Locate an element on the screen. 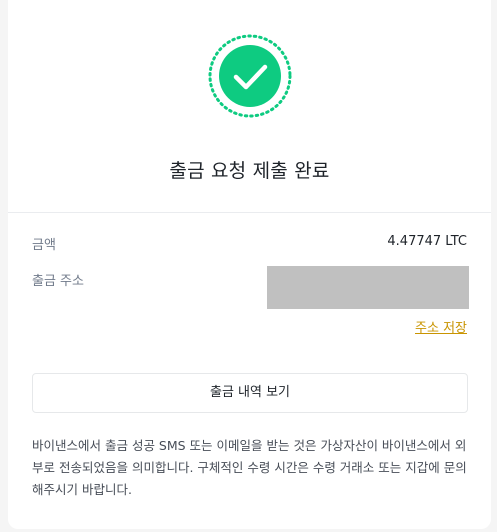 Image resolution: width=497 pixels, height=532 pixels. amount-label: 금액 is located at coordinates (44, 245).